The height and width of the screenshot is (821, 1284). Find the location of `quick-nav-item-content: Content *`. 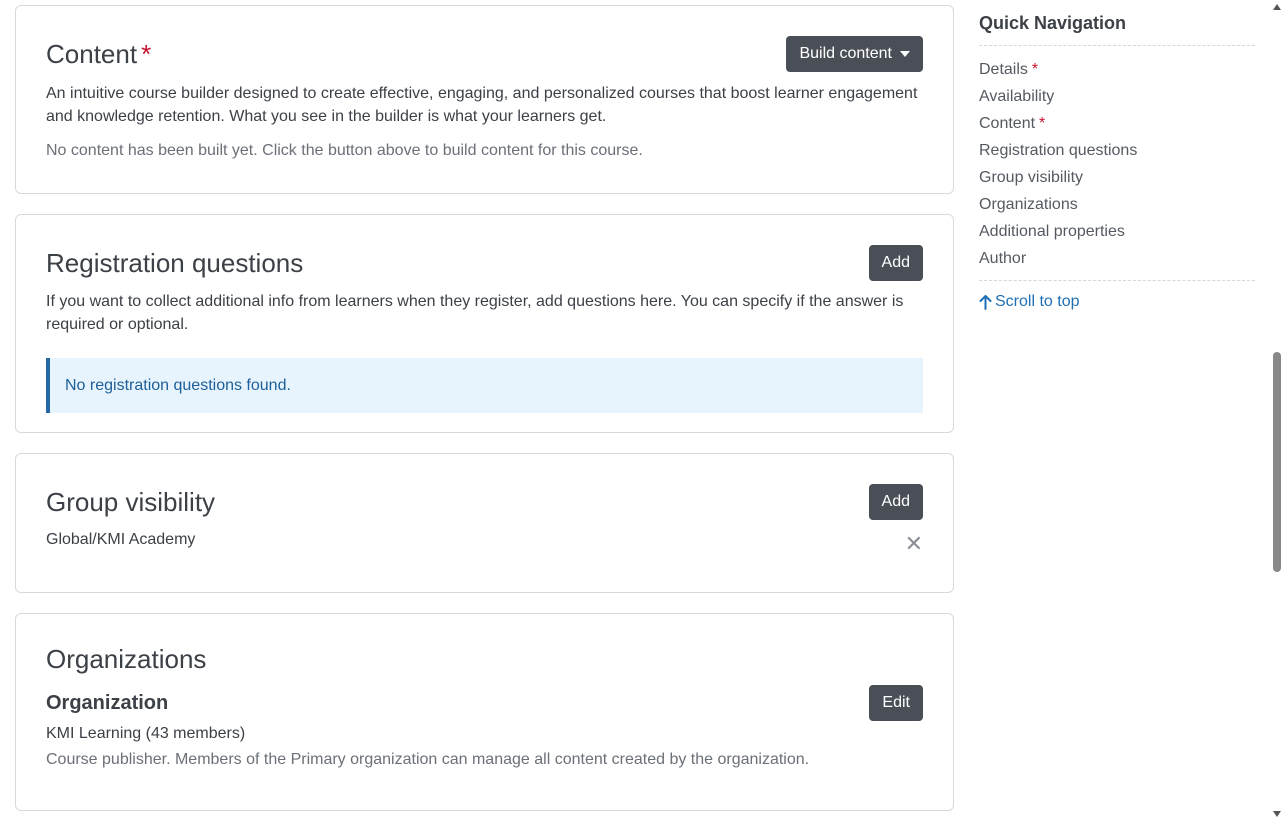

quick-nav-item-content: Content * is located at coordinates (1117, 123).